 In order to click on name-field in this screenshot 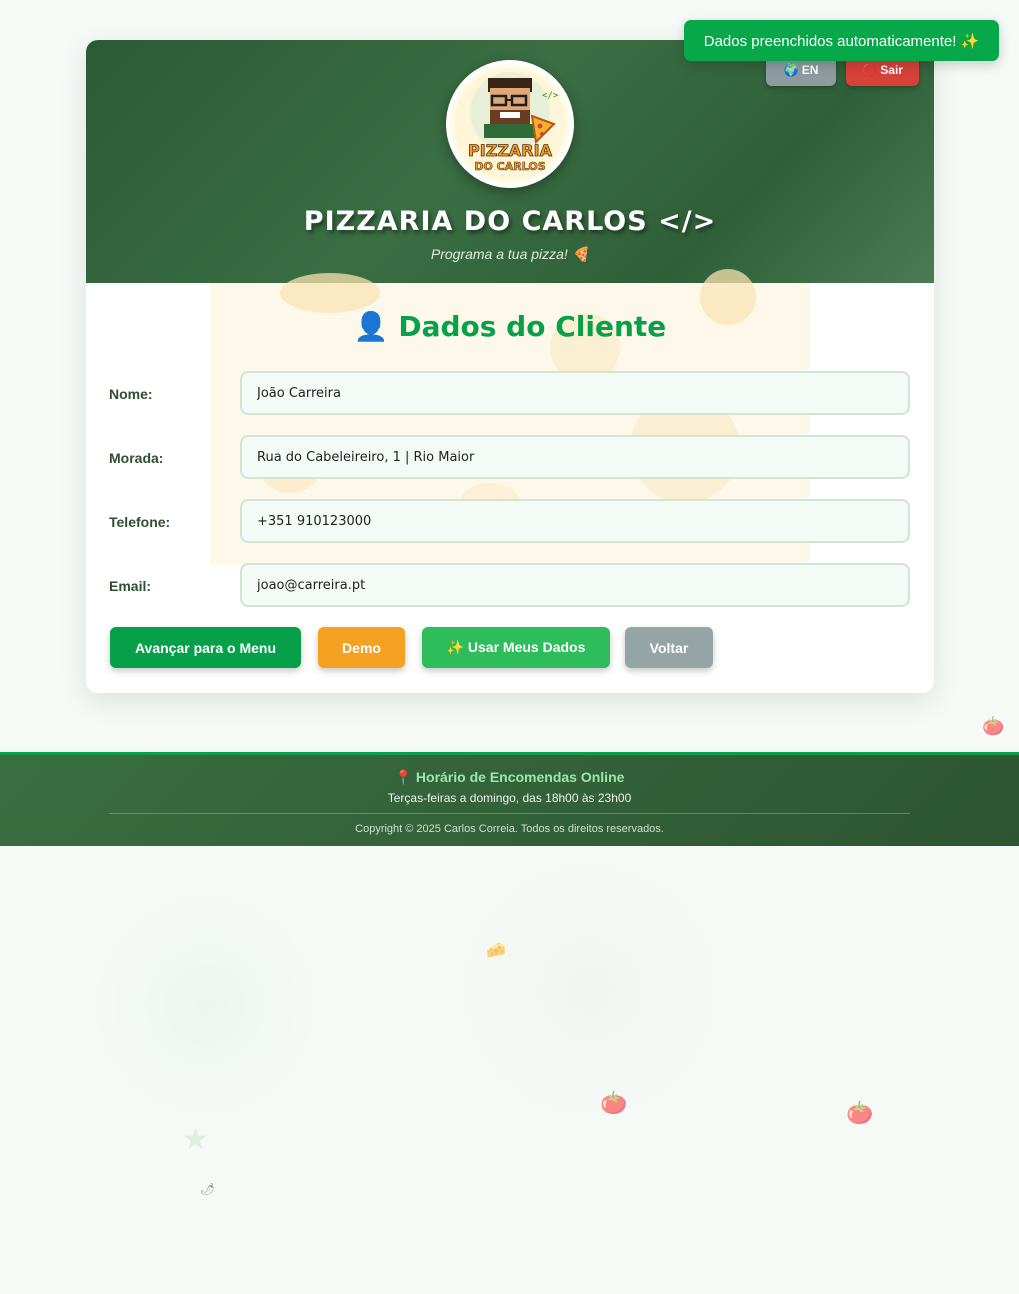, I will do `click(575, 393)`.